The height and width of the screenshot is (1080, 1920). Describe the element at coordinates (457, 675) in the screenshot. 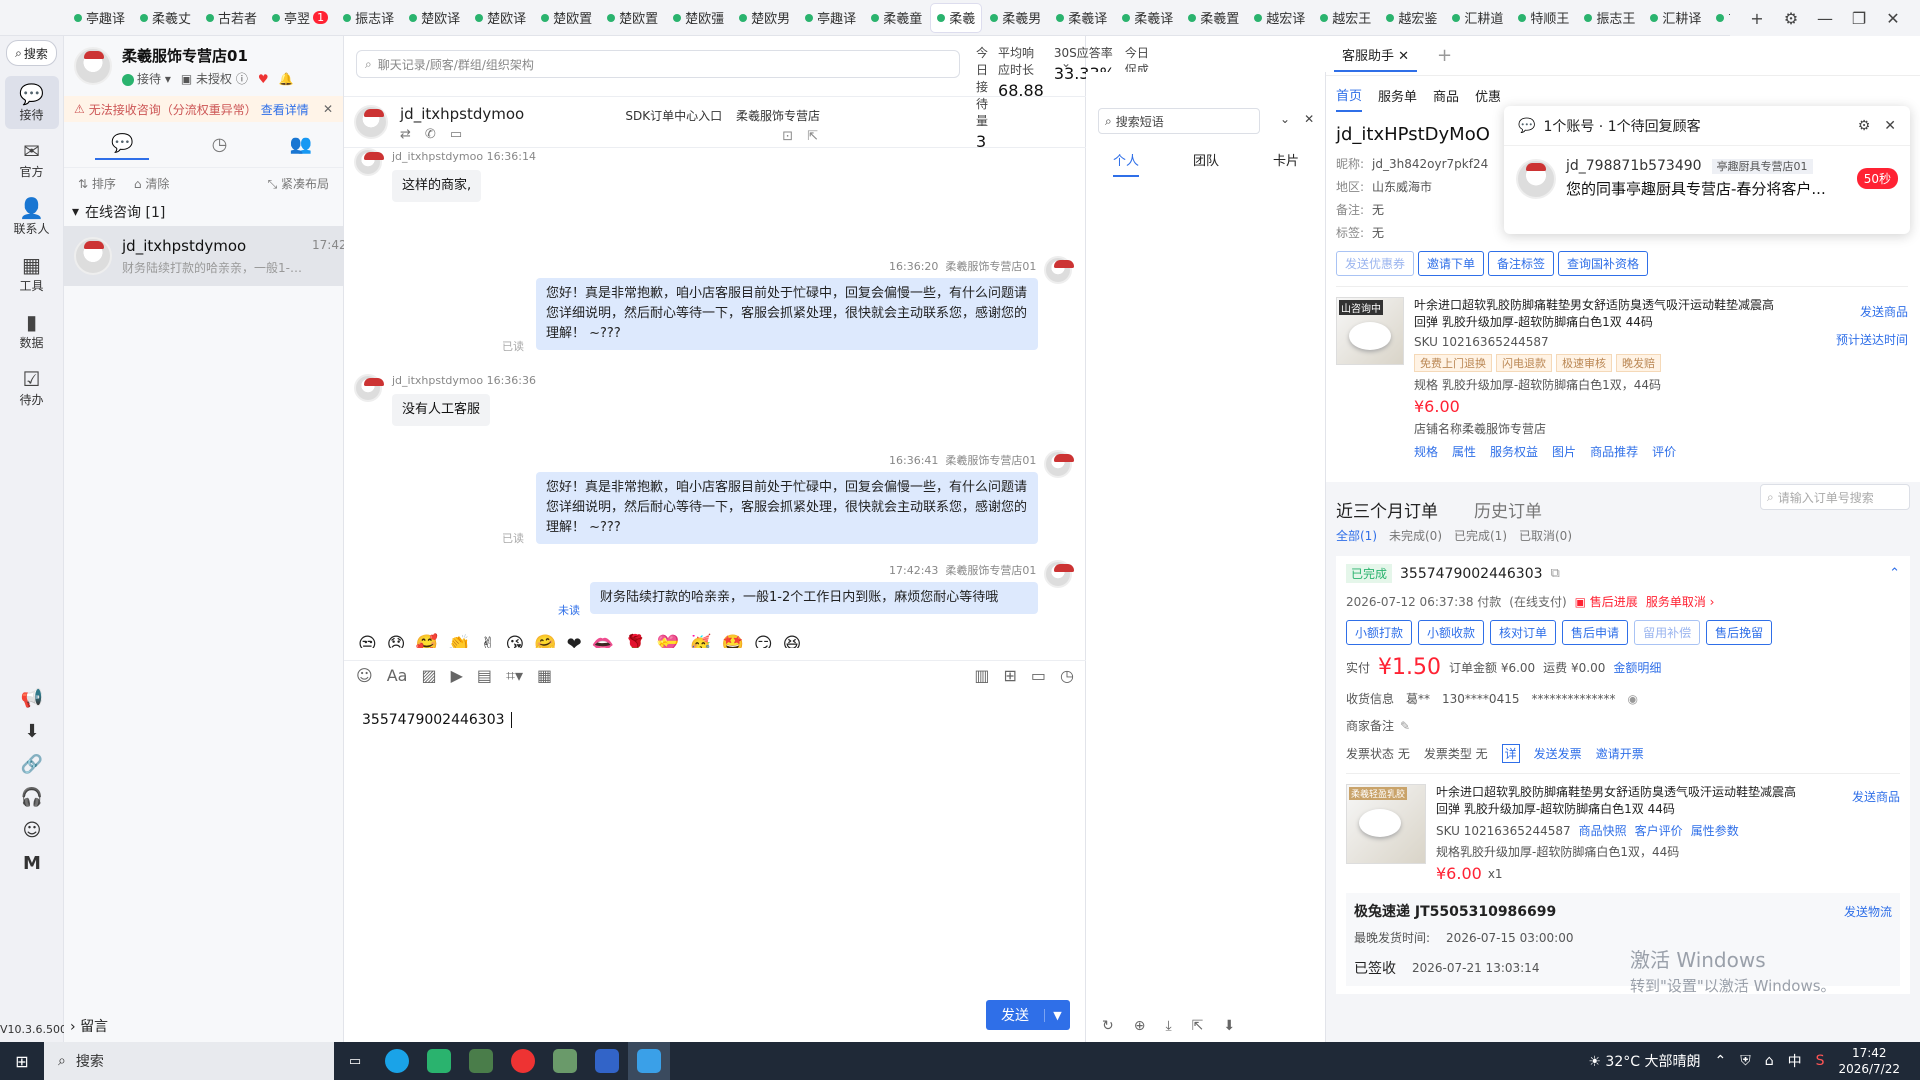

I see `video-icon: ▶` at that location.